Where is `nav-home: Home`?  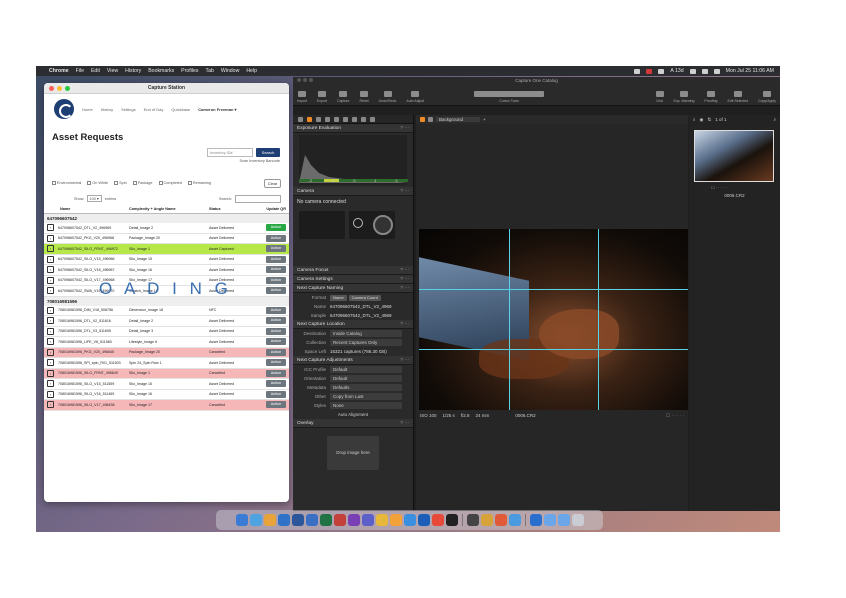
nav-home: Home is located at coordinates (87, 109).